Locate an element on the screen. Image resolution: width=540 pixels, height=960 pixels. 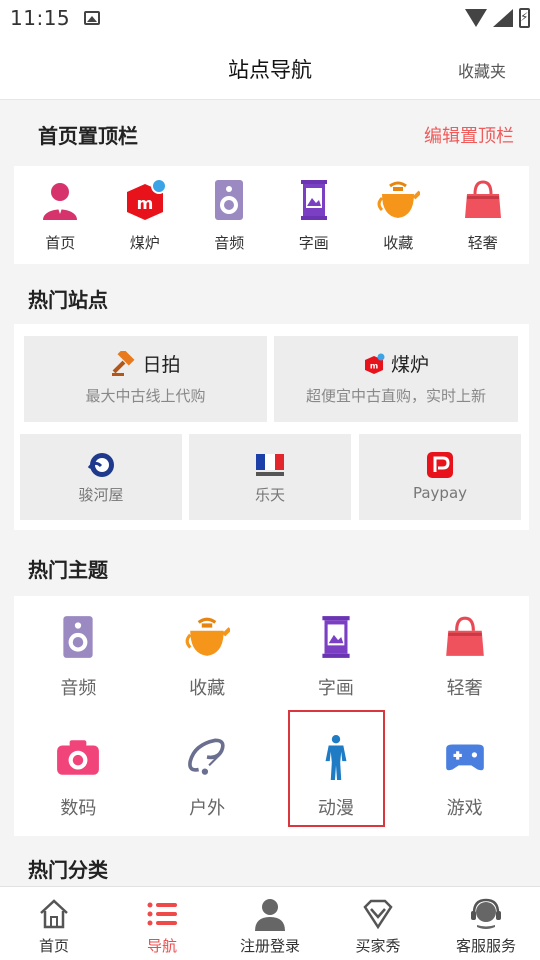
theme-collection: 收藏 is located at coordinates (207, 666).